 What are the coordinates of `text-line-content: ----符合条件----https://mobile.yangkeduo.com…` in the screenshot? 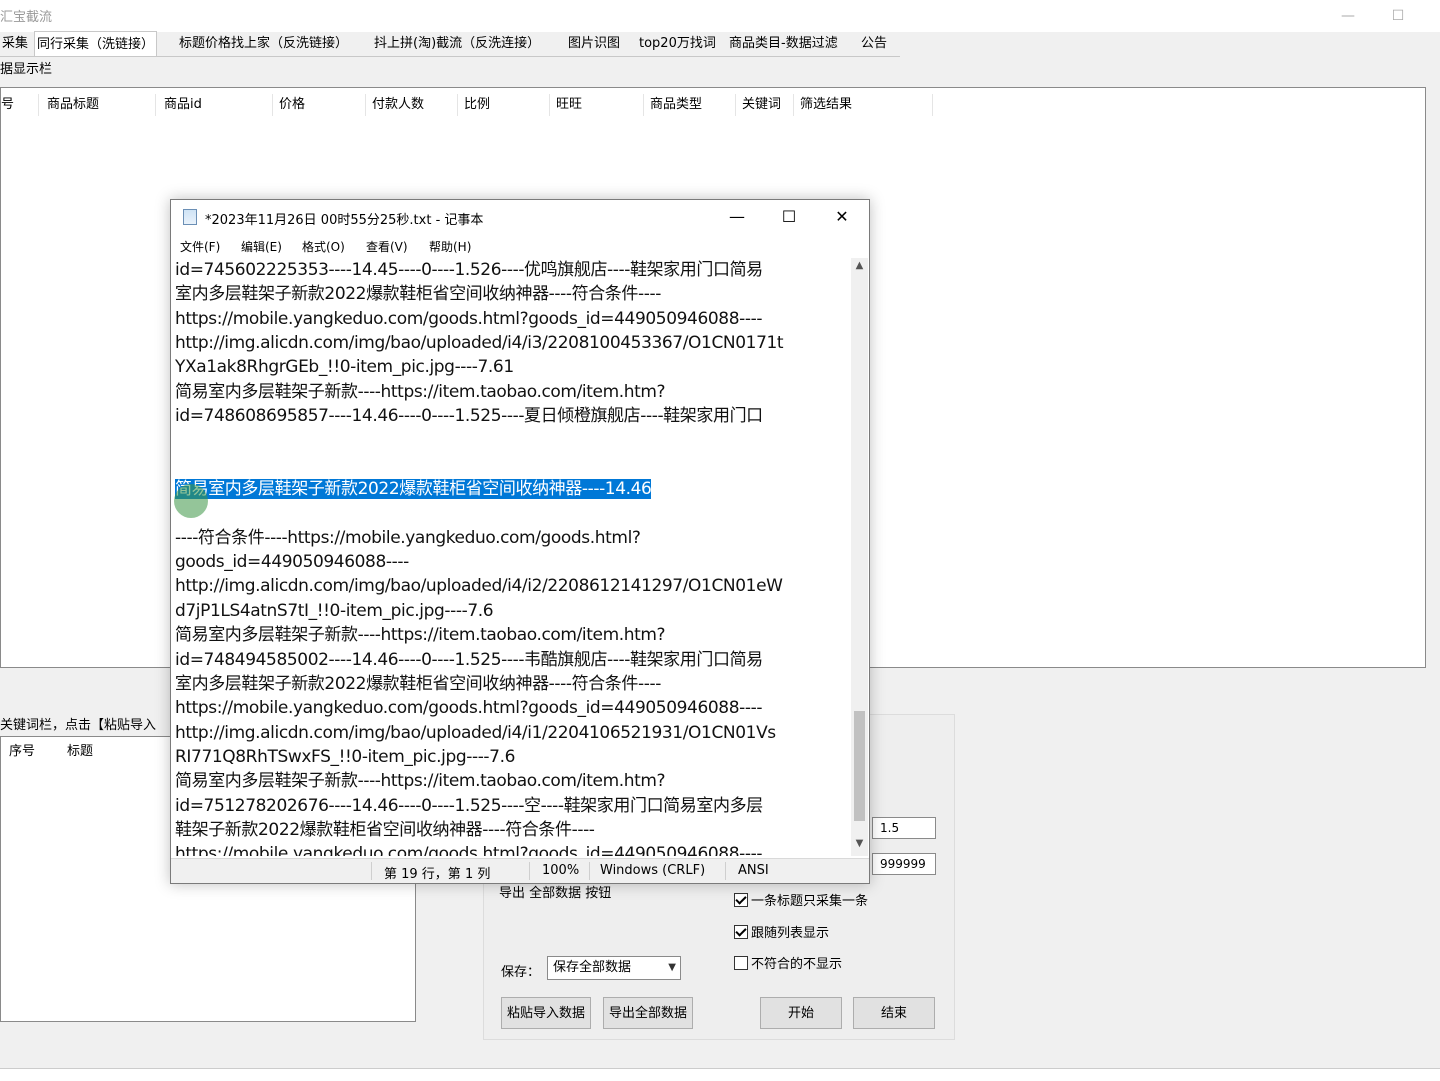 It's located at (408, 537).